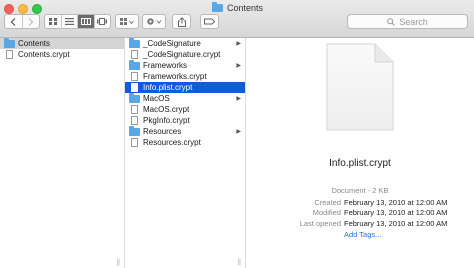 This screenshot has width=474, height=268. I want to click on icon-view-button, so click(53, 21).